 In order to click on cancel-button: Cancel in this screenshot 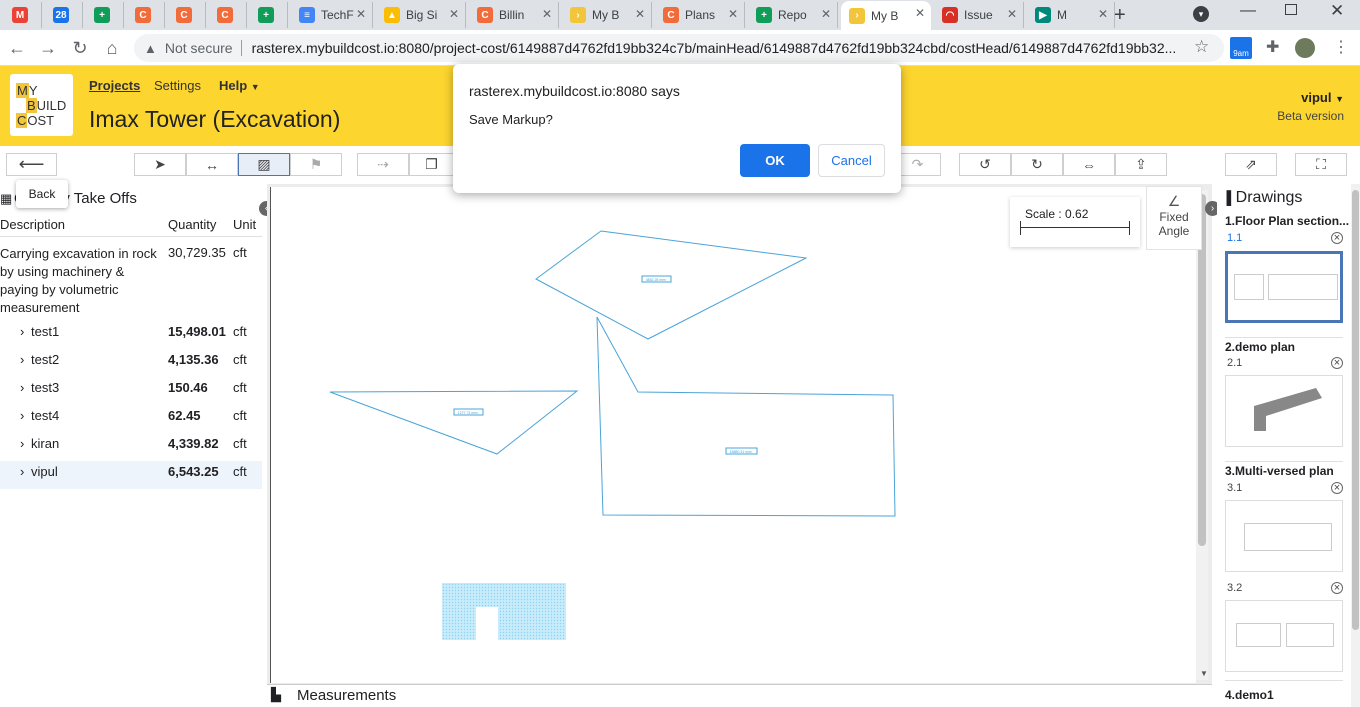, I will do `click(851, 160)`.